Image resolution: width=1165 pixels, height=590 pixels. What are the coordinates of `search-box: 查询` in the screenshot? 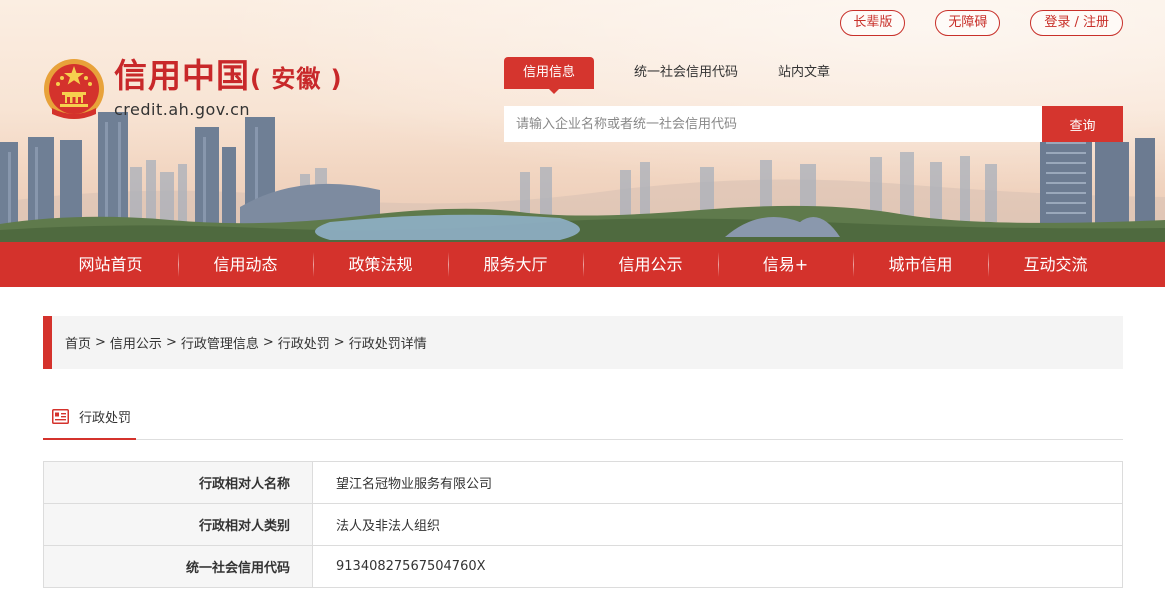 It's located at (813, 124).